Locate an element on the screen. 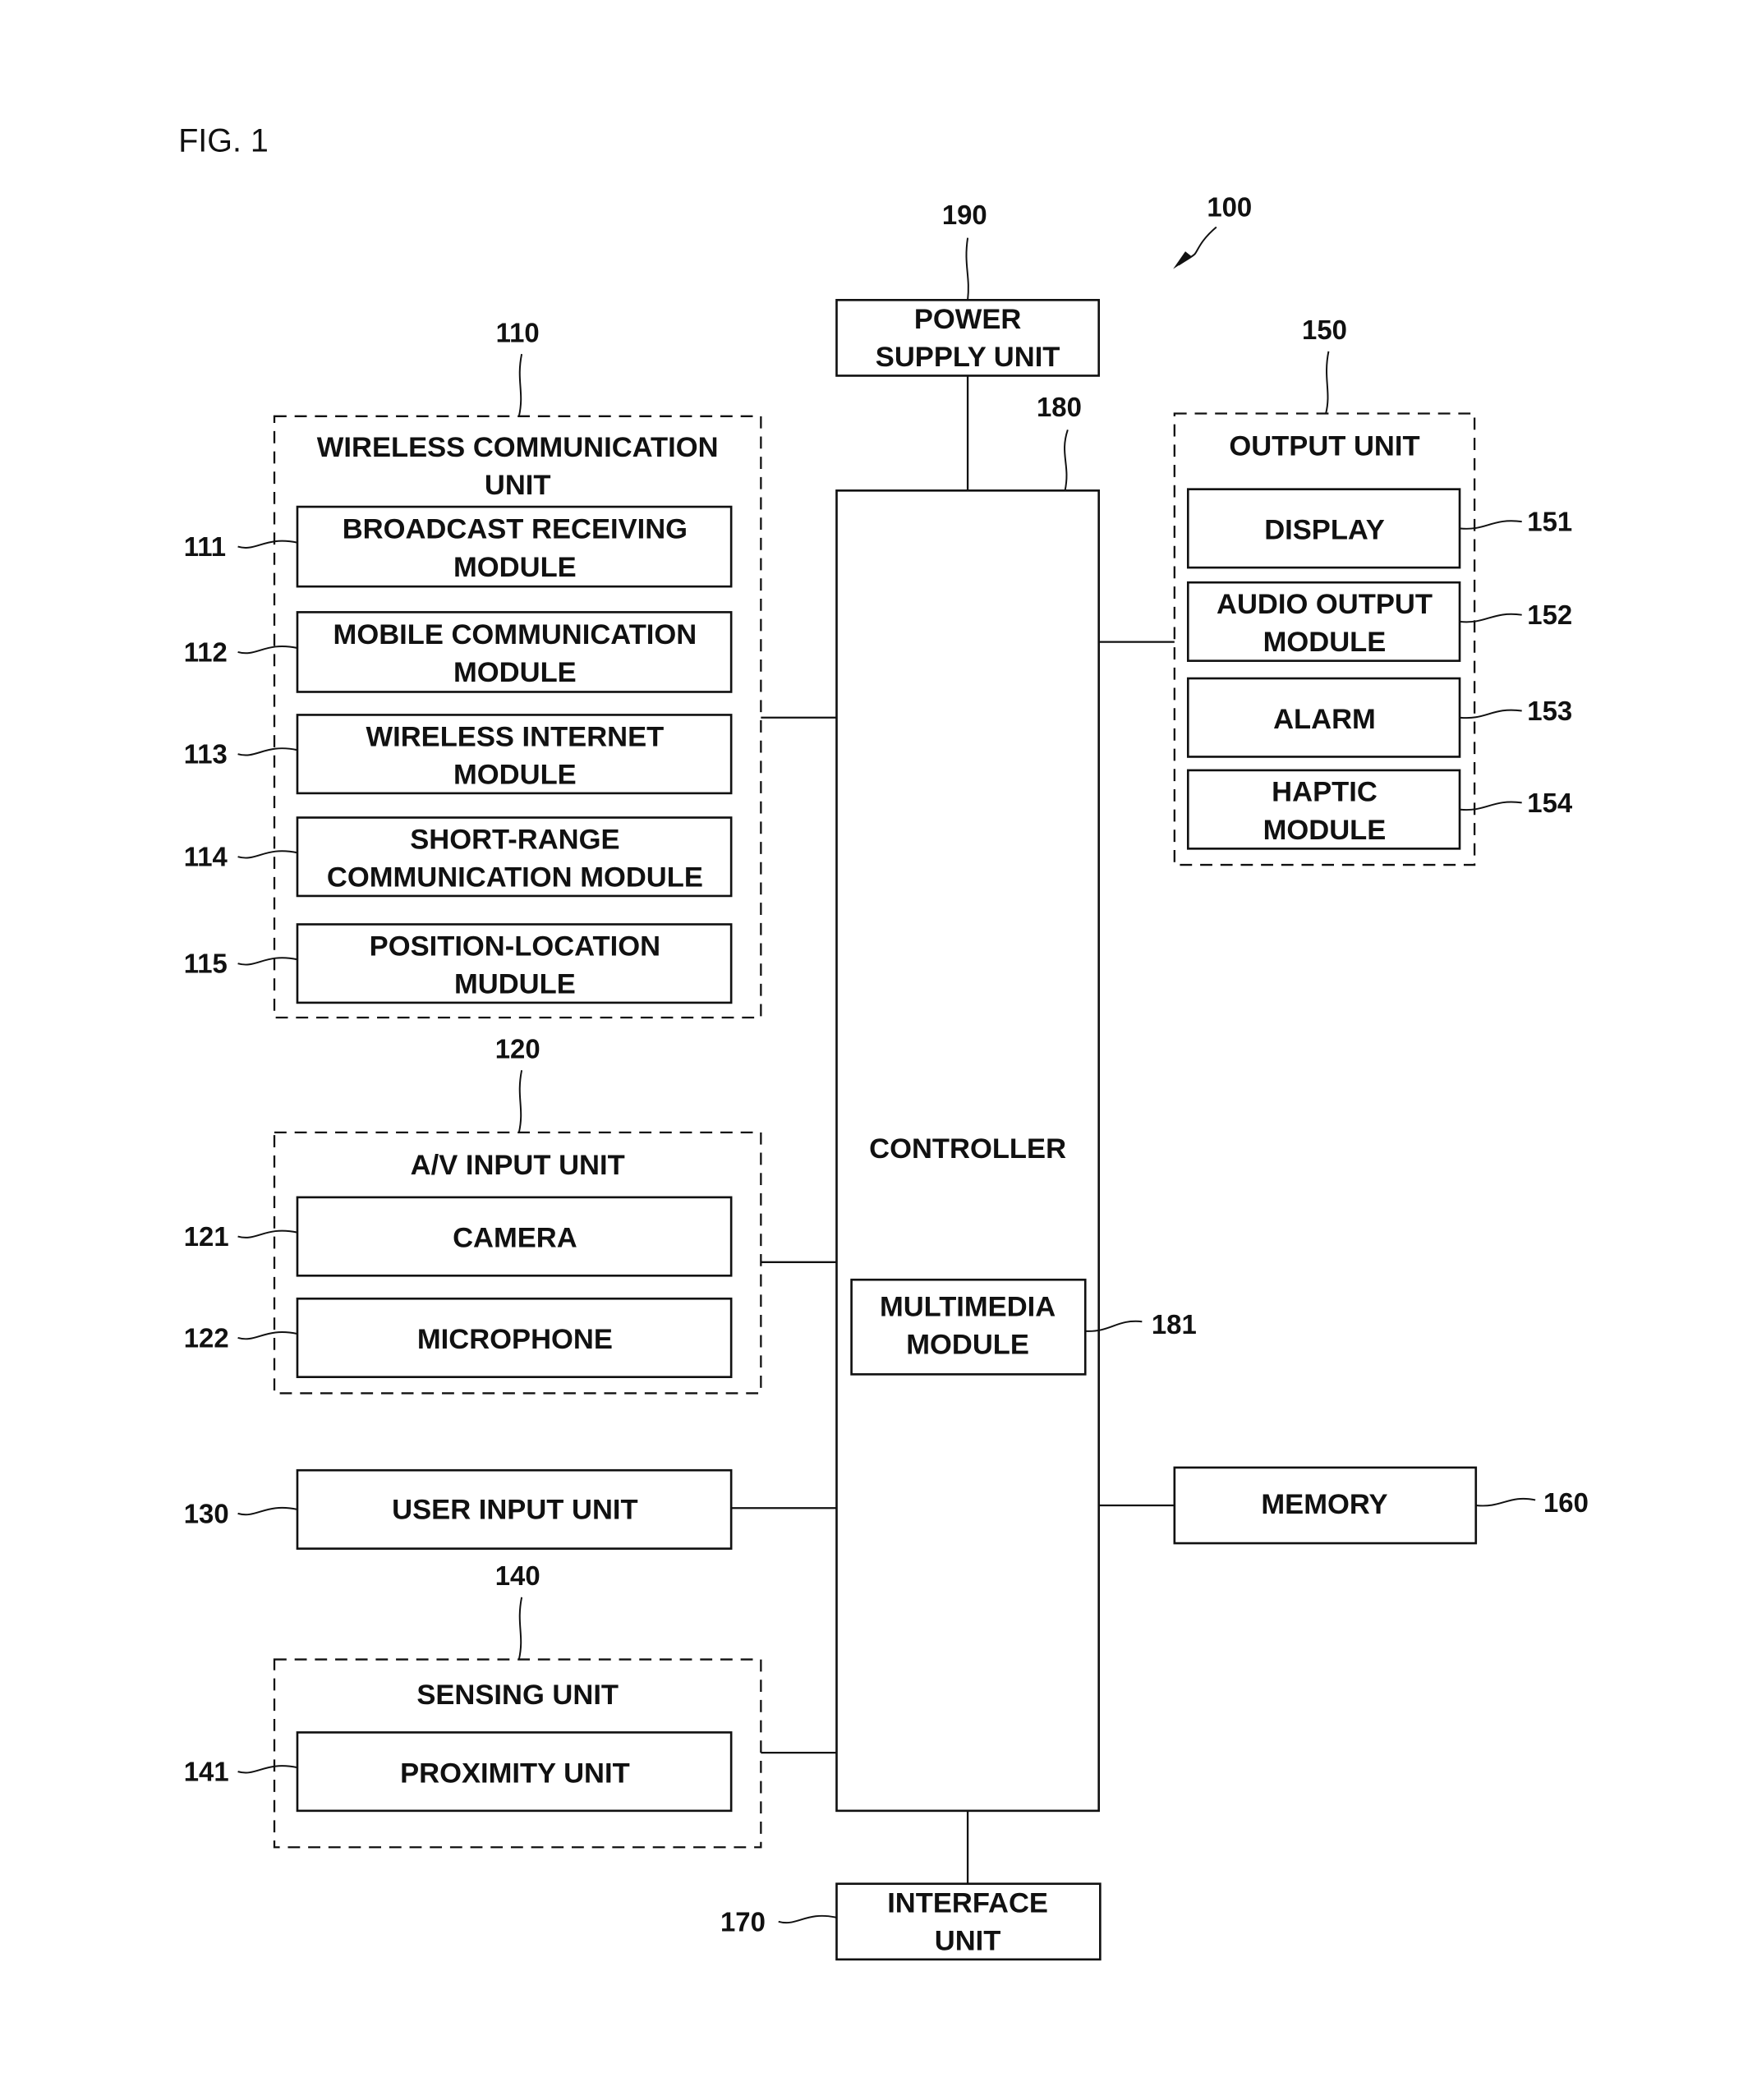 The height and width of the screenshot is (2100, 1757). sensing-module-label: PROXIMITY UNIT is located at coordinates (515, 1774).